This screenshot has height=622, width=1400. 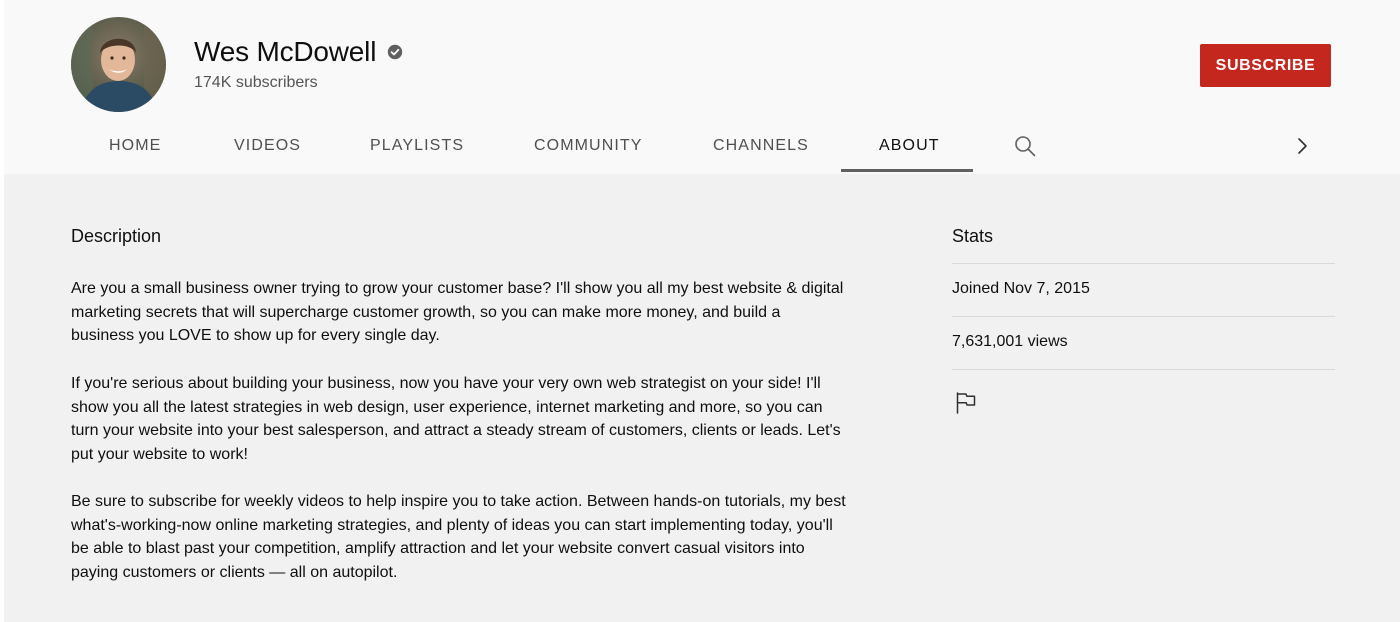 What do you see at coordinates (267, 145) in the screenshot?
I see `tab-videos: VIDEOS` at bounding box center [267, 145].